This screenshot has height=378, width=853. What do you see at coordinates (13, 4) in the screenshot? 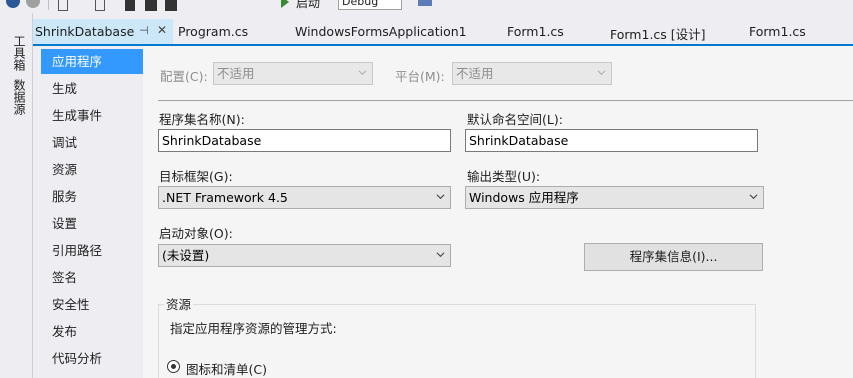
I see `back-icon` at bounding box center [13, 4].